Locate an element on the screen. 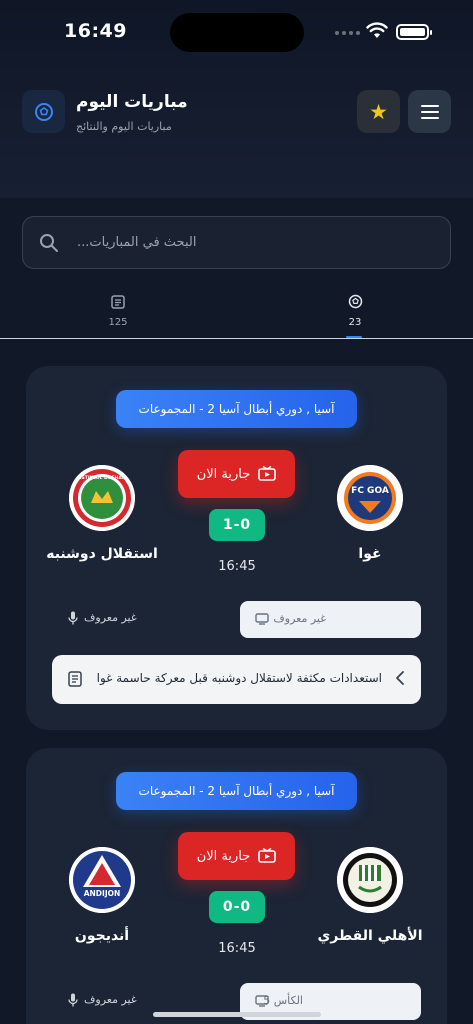 This screenshot has width=473, height=1024. document-icon is located at coordinates (75, 679).